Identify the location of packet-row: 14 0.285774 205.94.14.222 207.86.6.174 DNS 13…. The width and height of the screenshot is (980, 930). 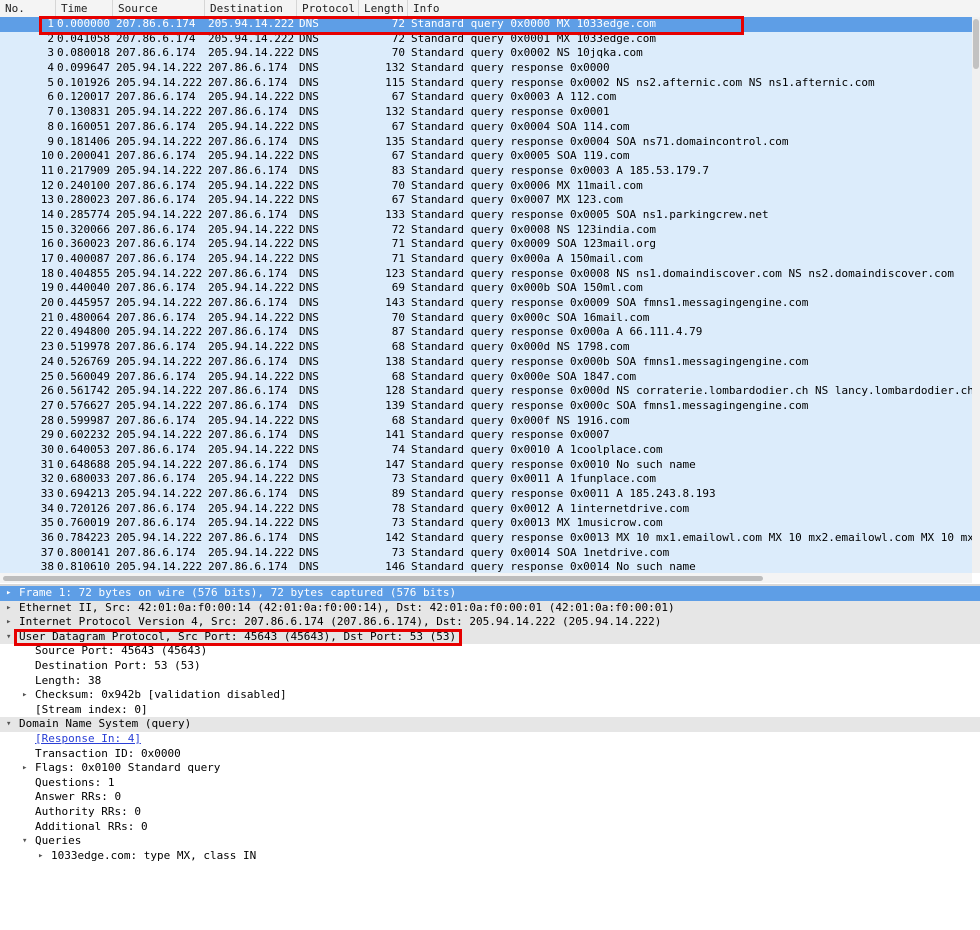
(486, 215).